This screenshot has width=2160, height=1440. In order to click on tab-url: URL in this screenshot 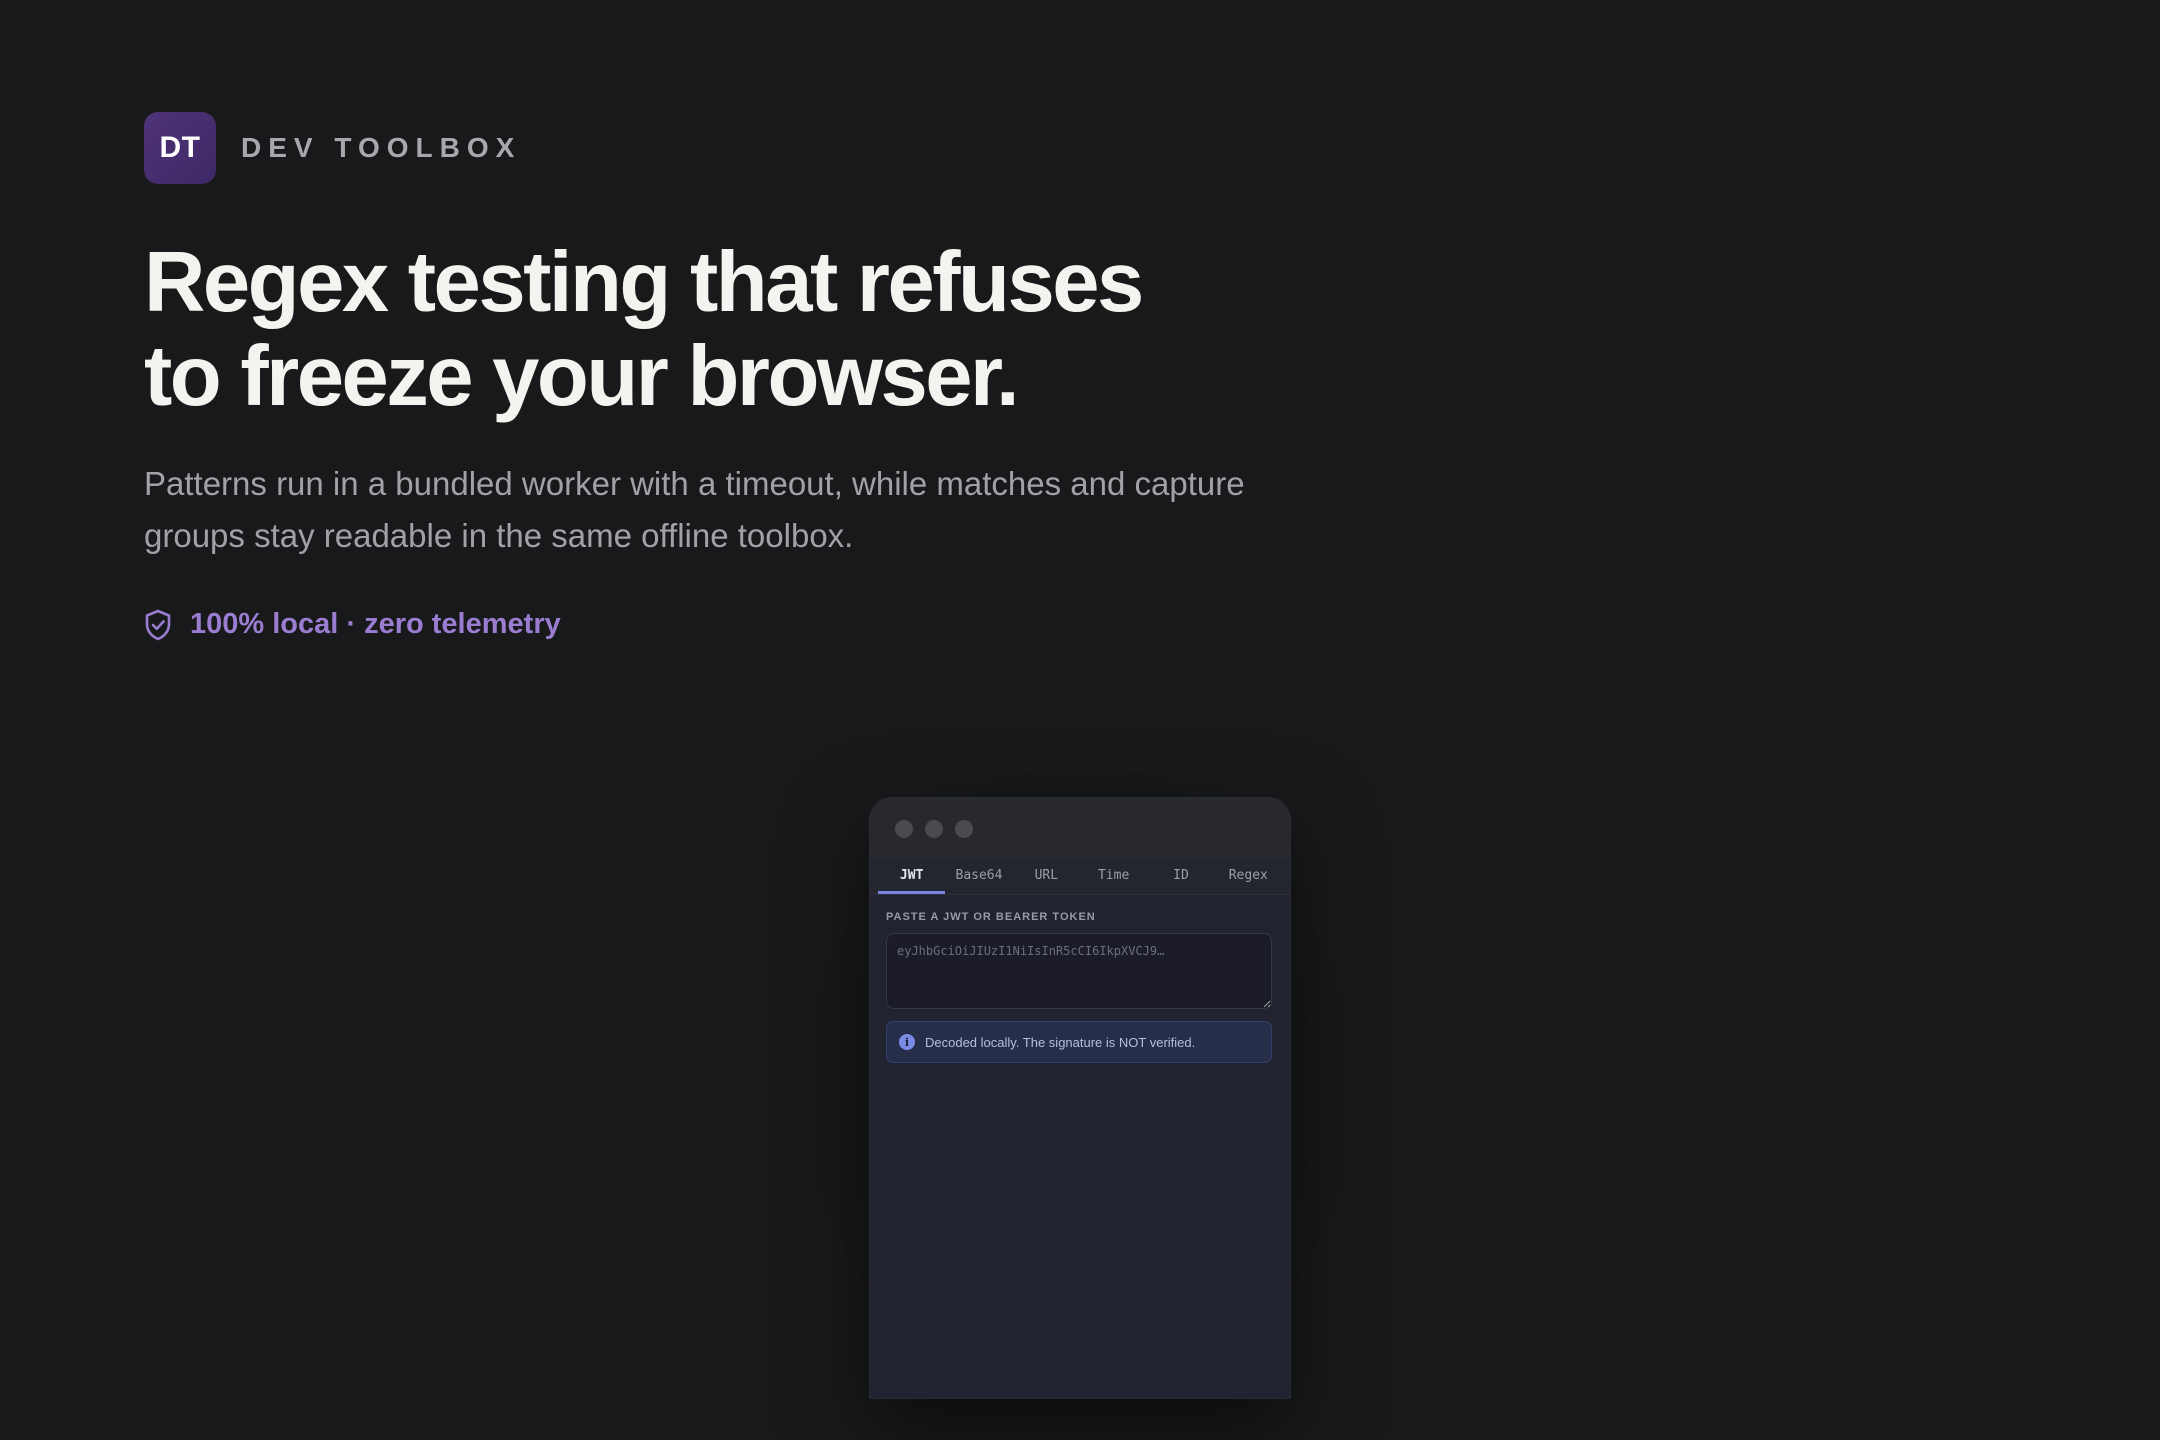, I will do `click(1046, 877)`.